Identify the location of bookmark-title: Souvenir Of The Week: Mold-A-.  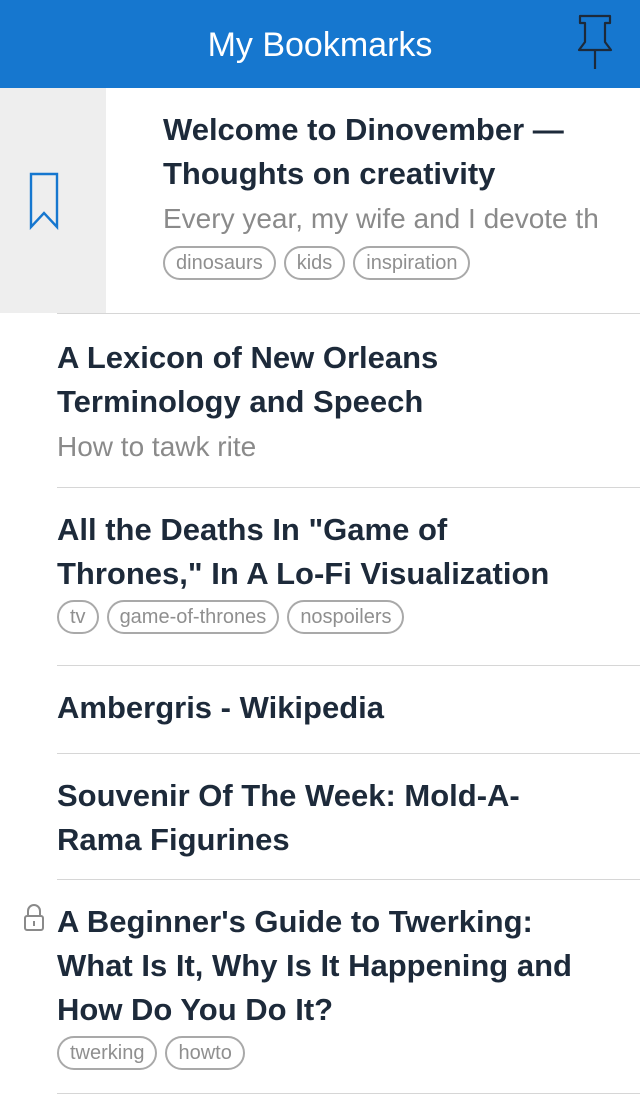
(288, 795).